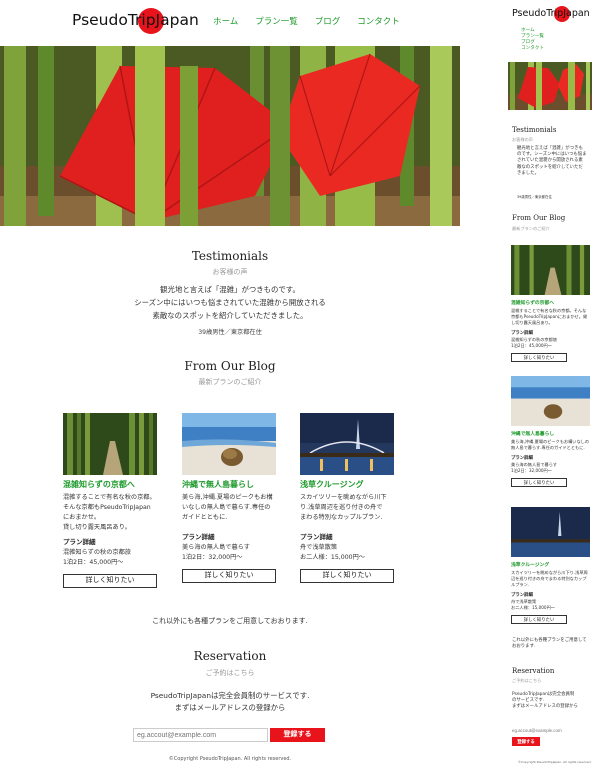 The image size is (592, 768). Describe the element at coordinates (230, 332) in the screenshot. I see `testimonial-author: 39歳男性／東京都在住` at that location.